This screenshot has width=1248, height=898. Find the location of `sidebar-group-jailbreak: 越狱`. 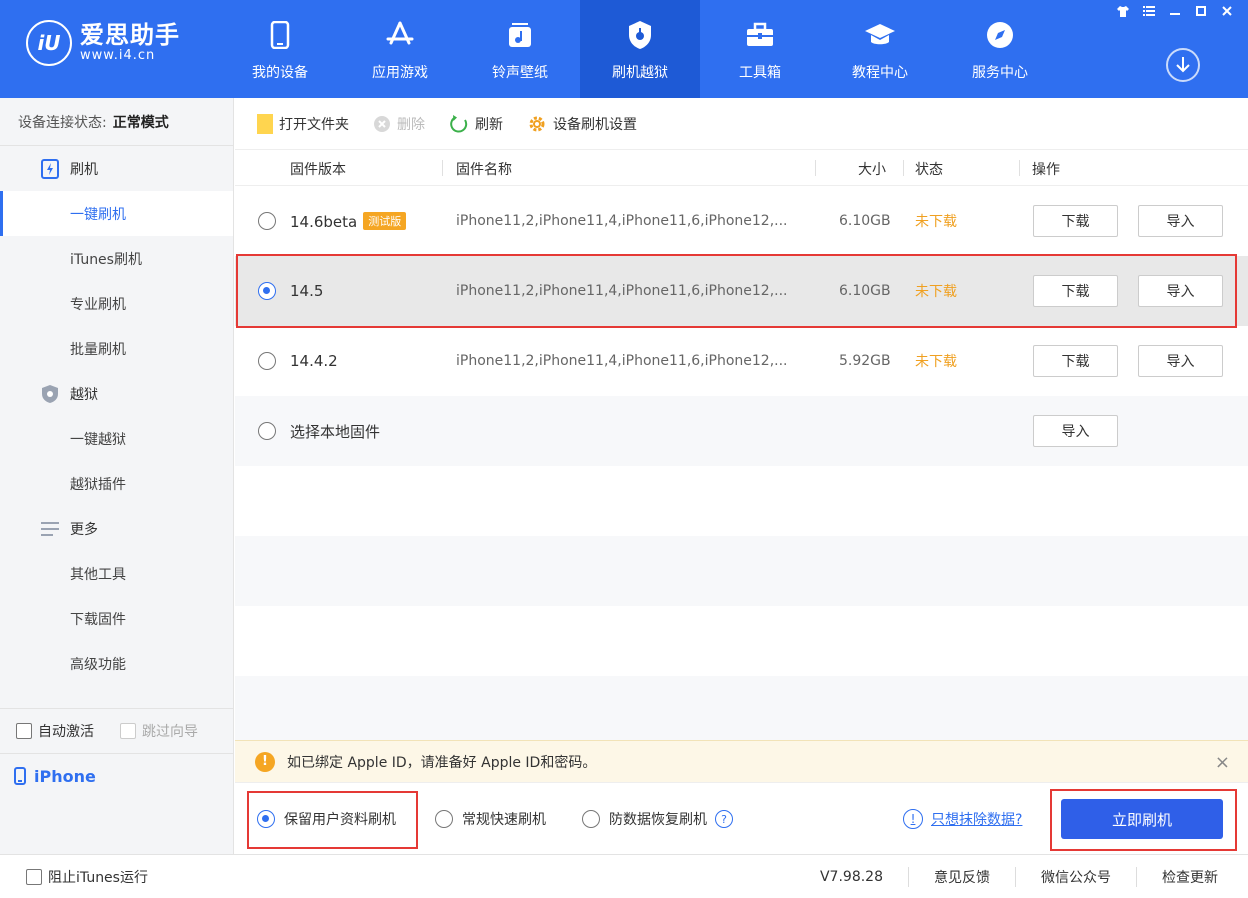

sidebar-group-jailbreak: 越狱 is located at coordinates (116, 393).